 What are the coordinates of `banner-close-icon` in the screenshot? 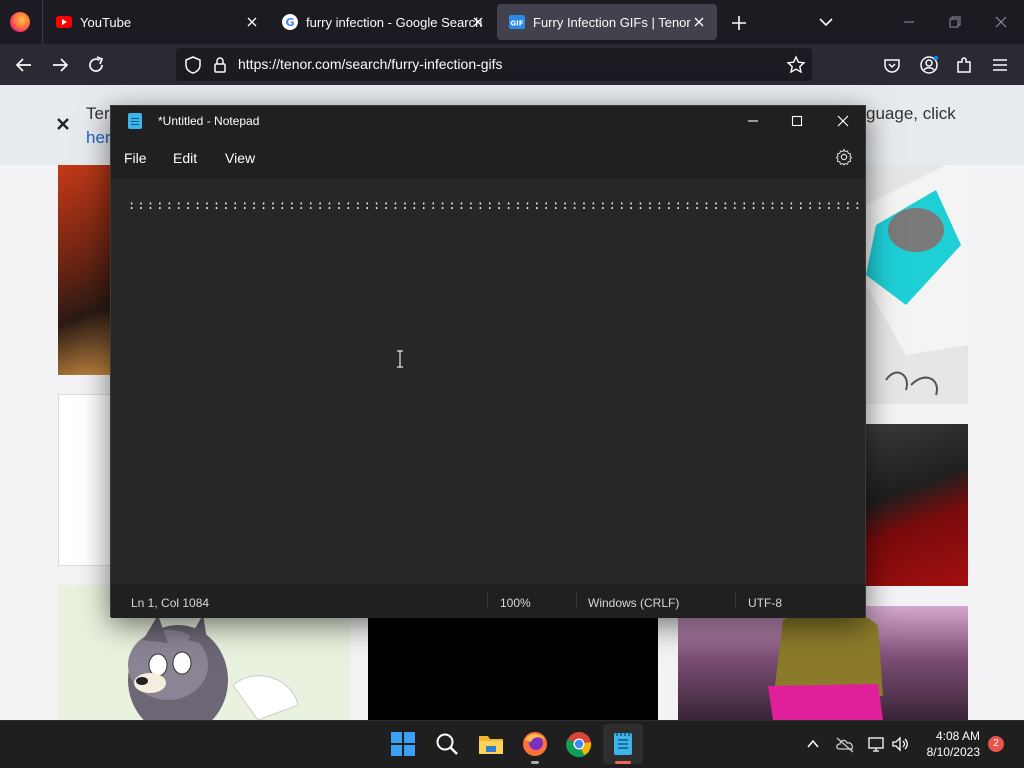 It's located at (63, 124).